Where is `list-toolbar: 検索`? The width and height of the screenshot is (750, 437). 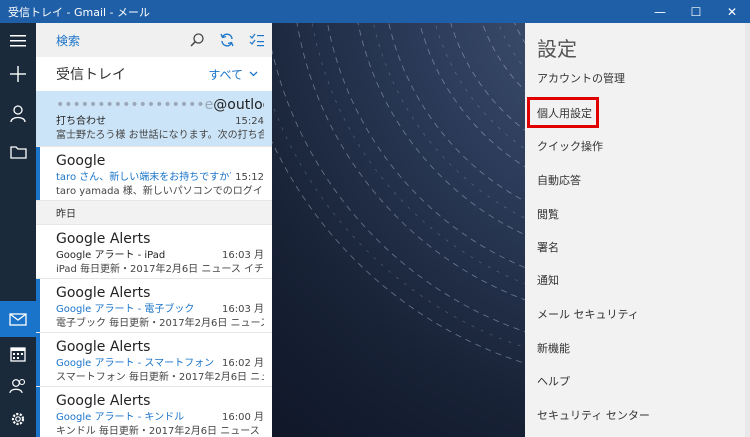 list-toolbar: 検索 is located at coordinates (154, 40).